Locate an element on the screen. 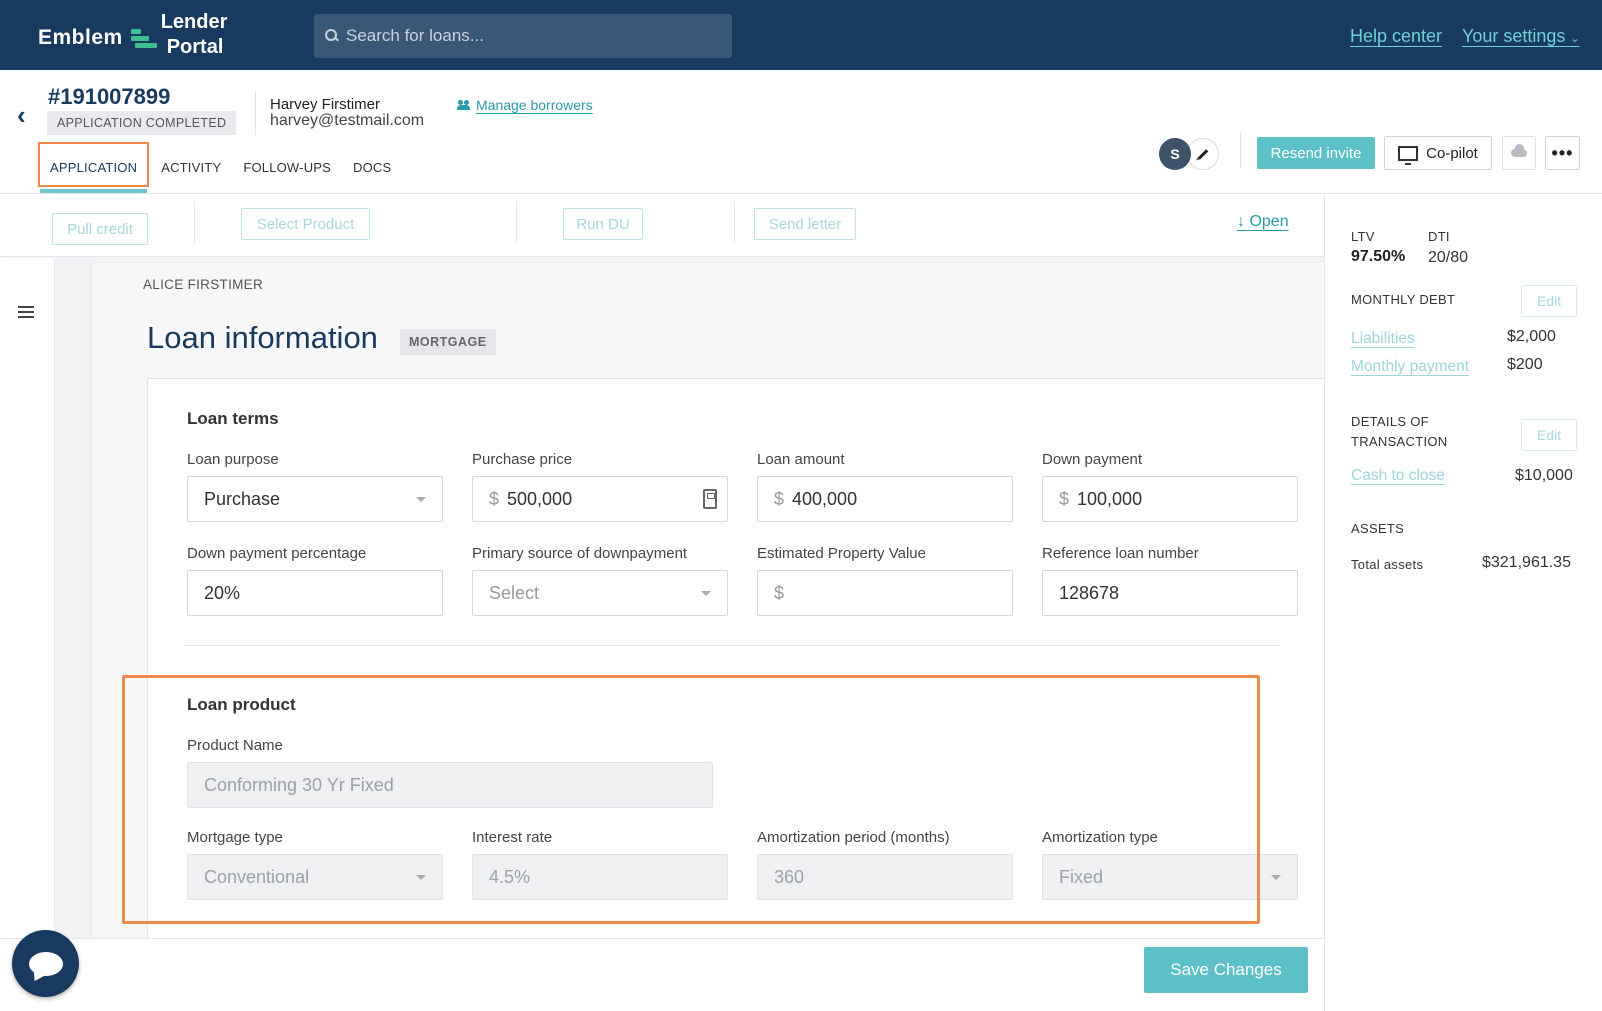 This screenshot has height=1011, width=1602. dti-label: DTI is located at coordinates (1439, 236).